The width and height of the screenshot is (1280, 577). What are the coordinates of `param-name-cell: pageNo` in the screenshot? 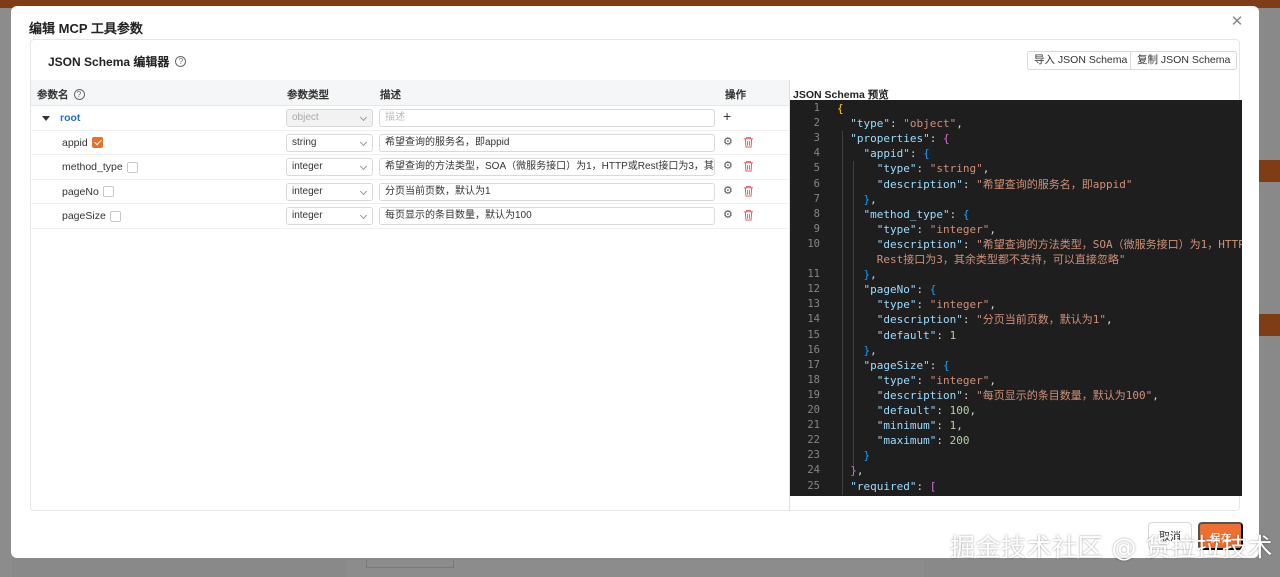 It's located at (88, 192).